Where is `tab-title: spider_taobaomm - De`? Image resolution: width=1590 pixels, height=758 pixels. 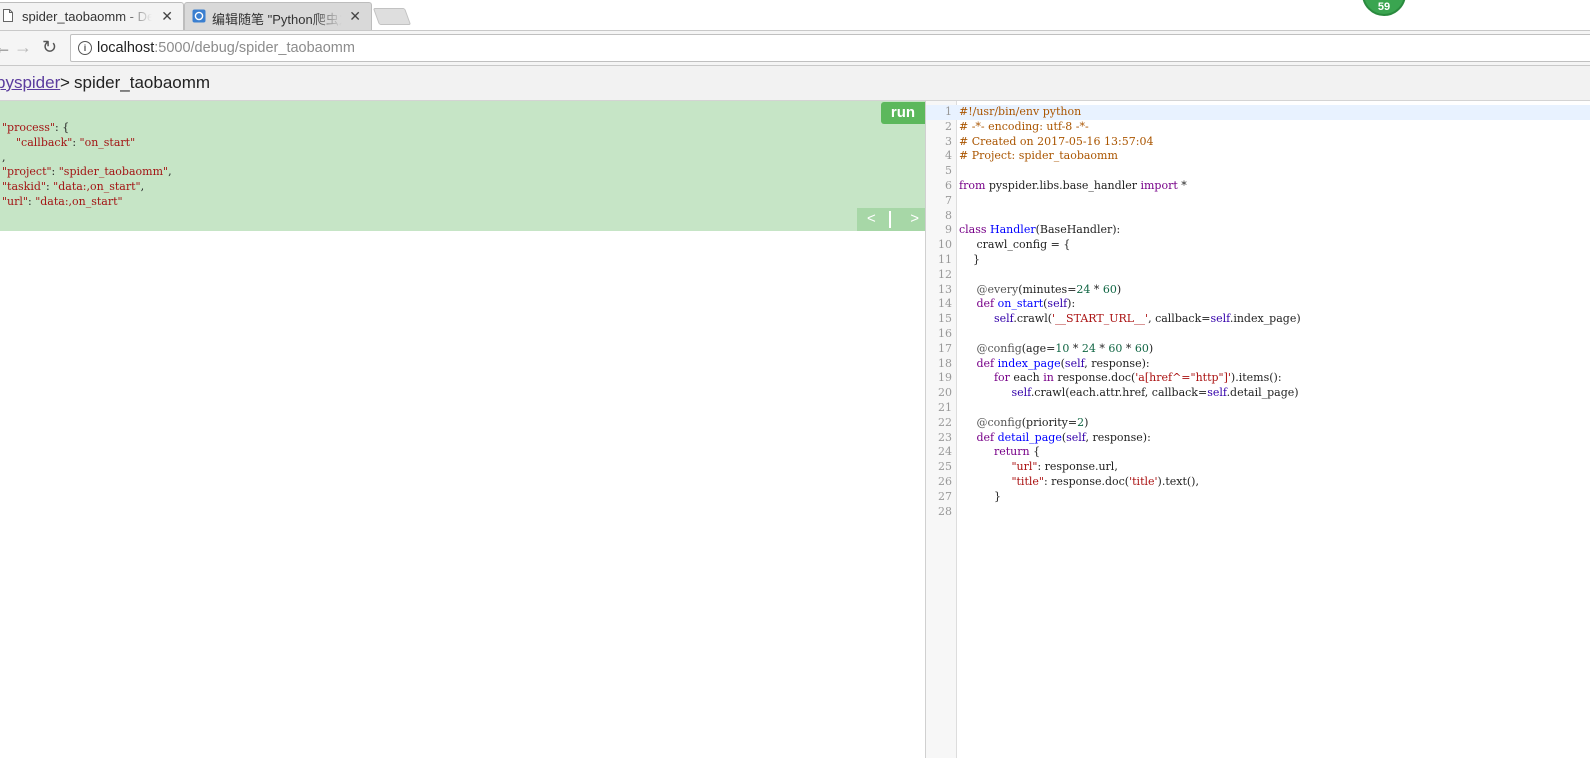
tab-title: spider_taobaomm - De is located at coordinates (87, 16).